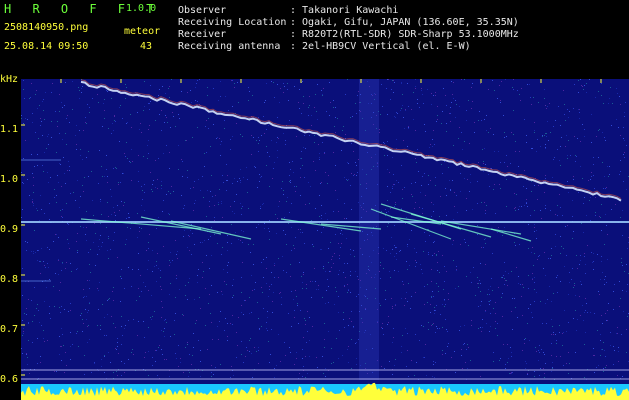  I want to click on y-tick-label: 1.0, so click(9, 179).